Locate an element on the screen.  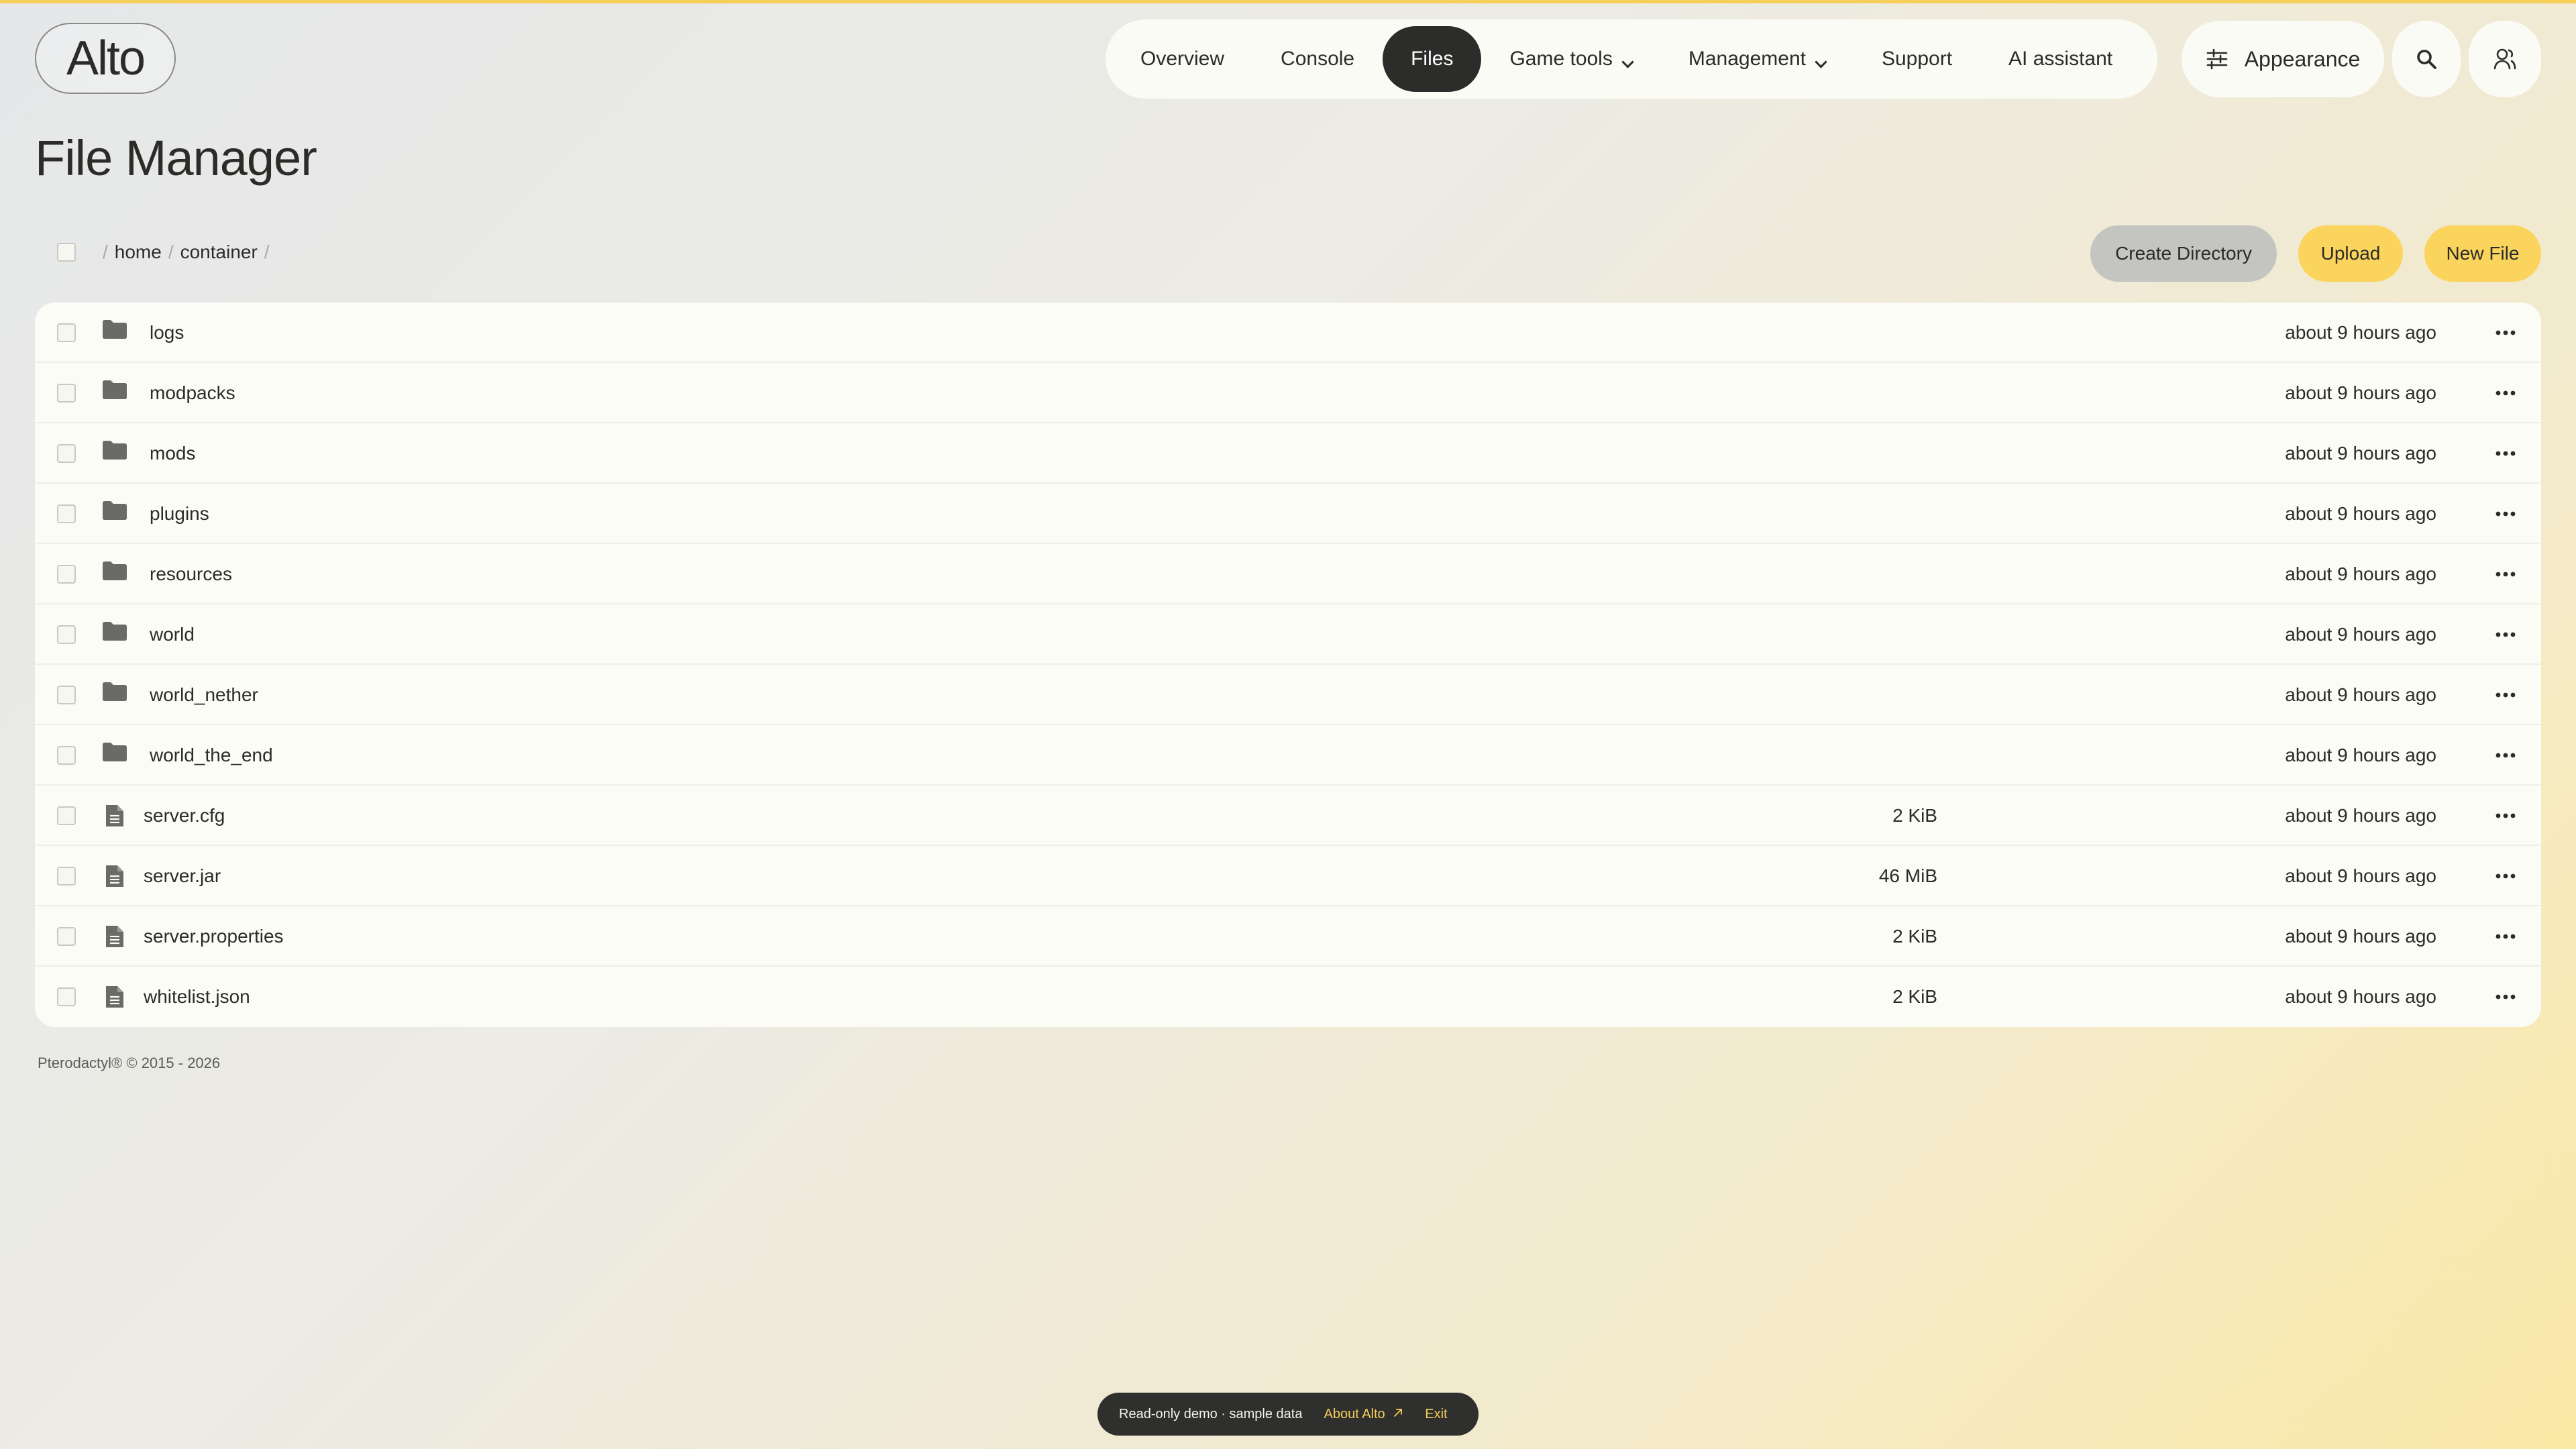
file-name: server.properties is located at coordinates (214, 936).